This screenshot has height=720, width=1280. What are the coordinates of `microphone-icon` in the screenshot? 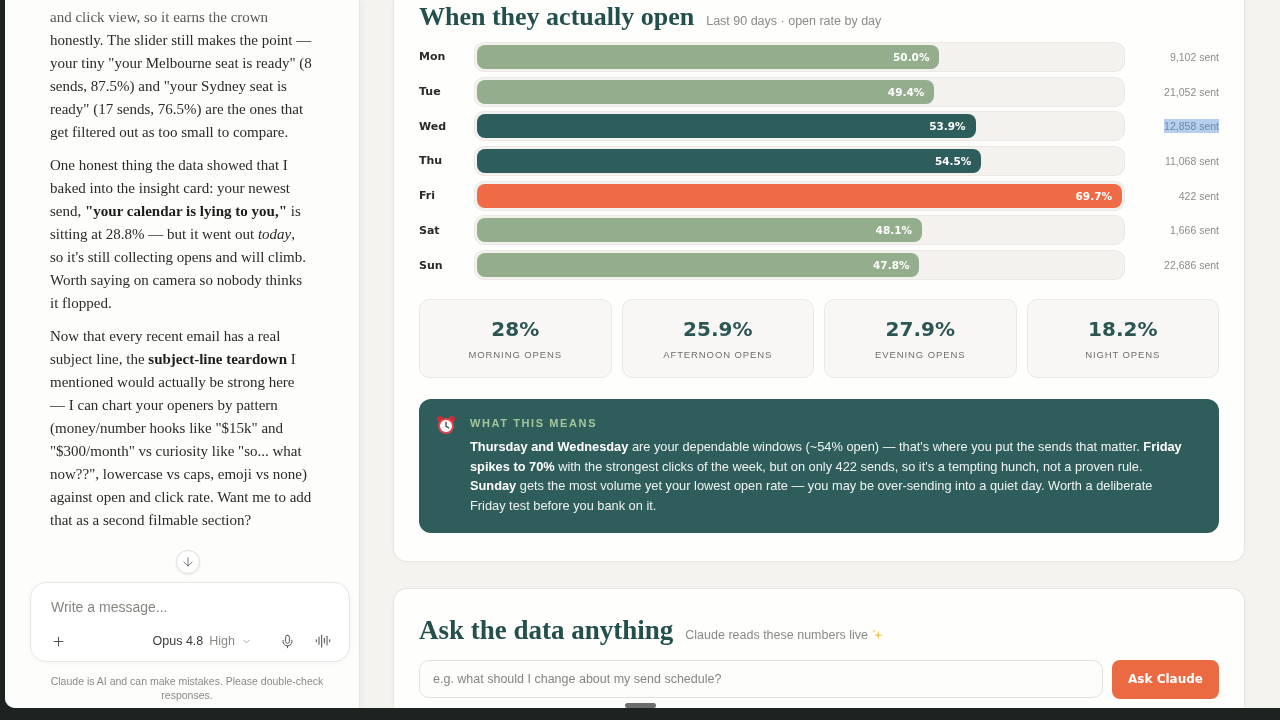 It's located at (287, 641).